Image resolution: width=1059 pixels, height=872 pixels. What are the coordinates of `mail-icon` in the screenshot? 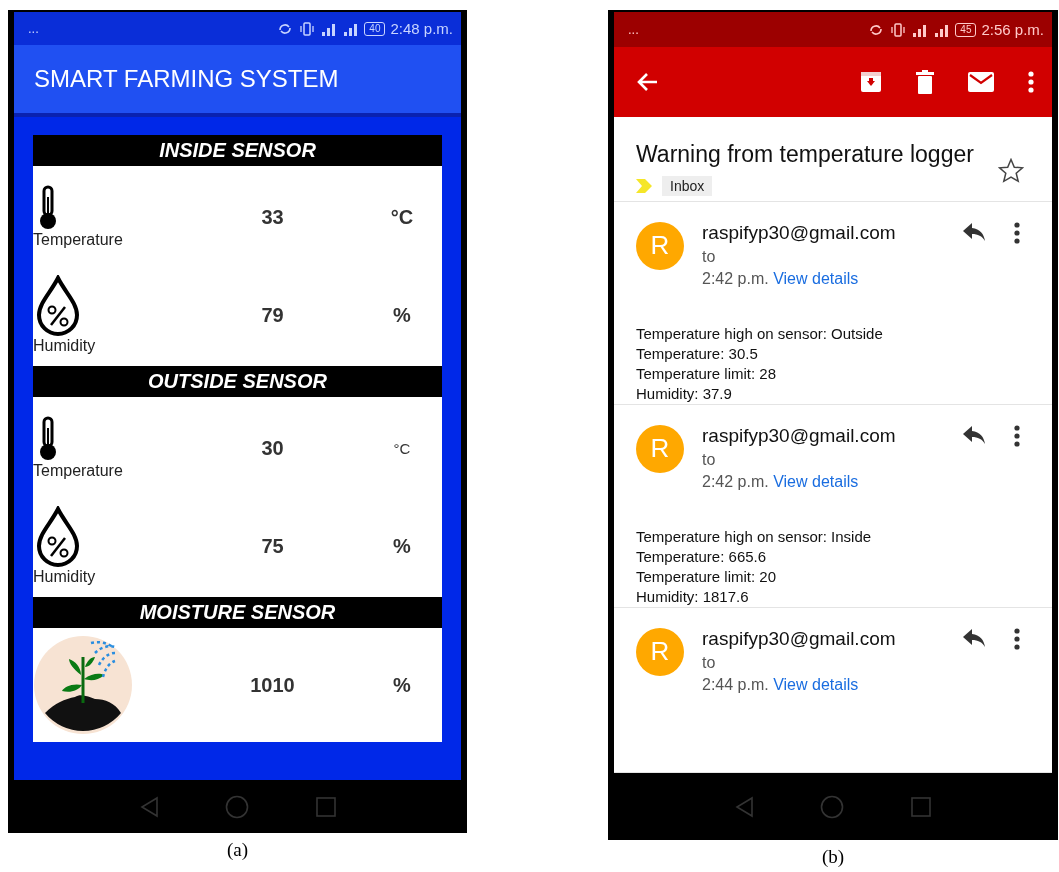 It's located at (981, 82).